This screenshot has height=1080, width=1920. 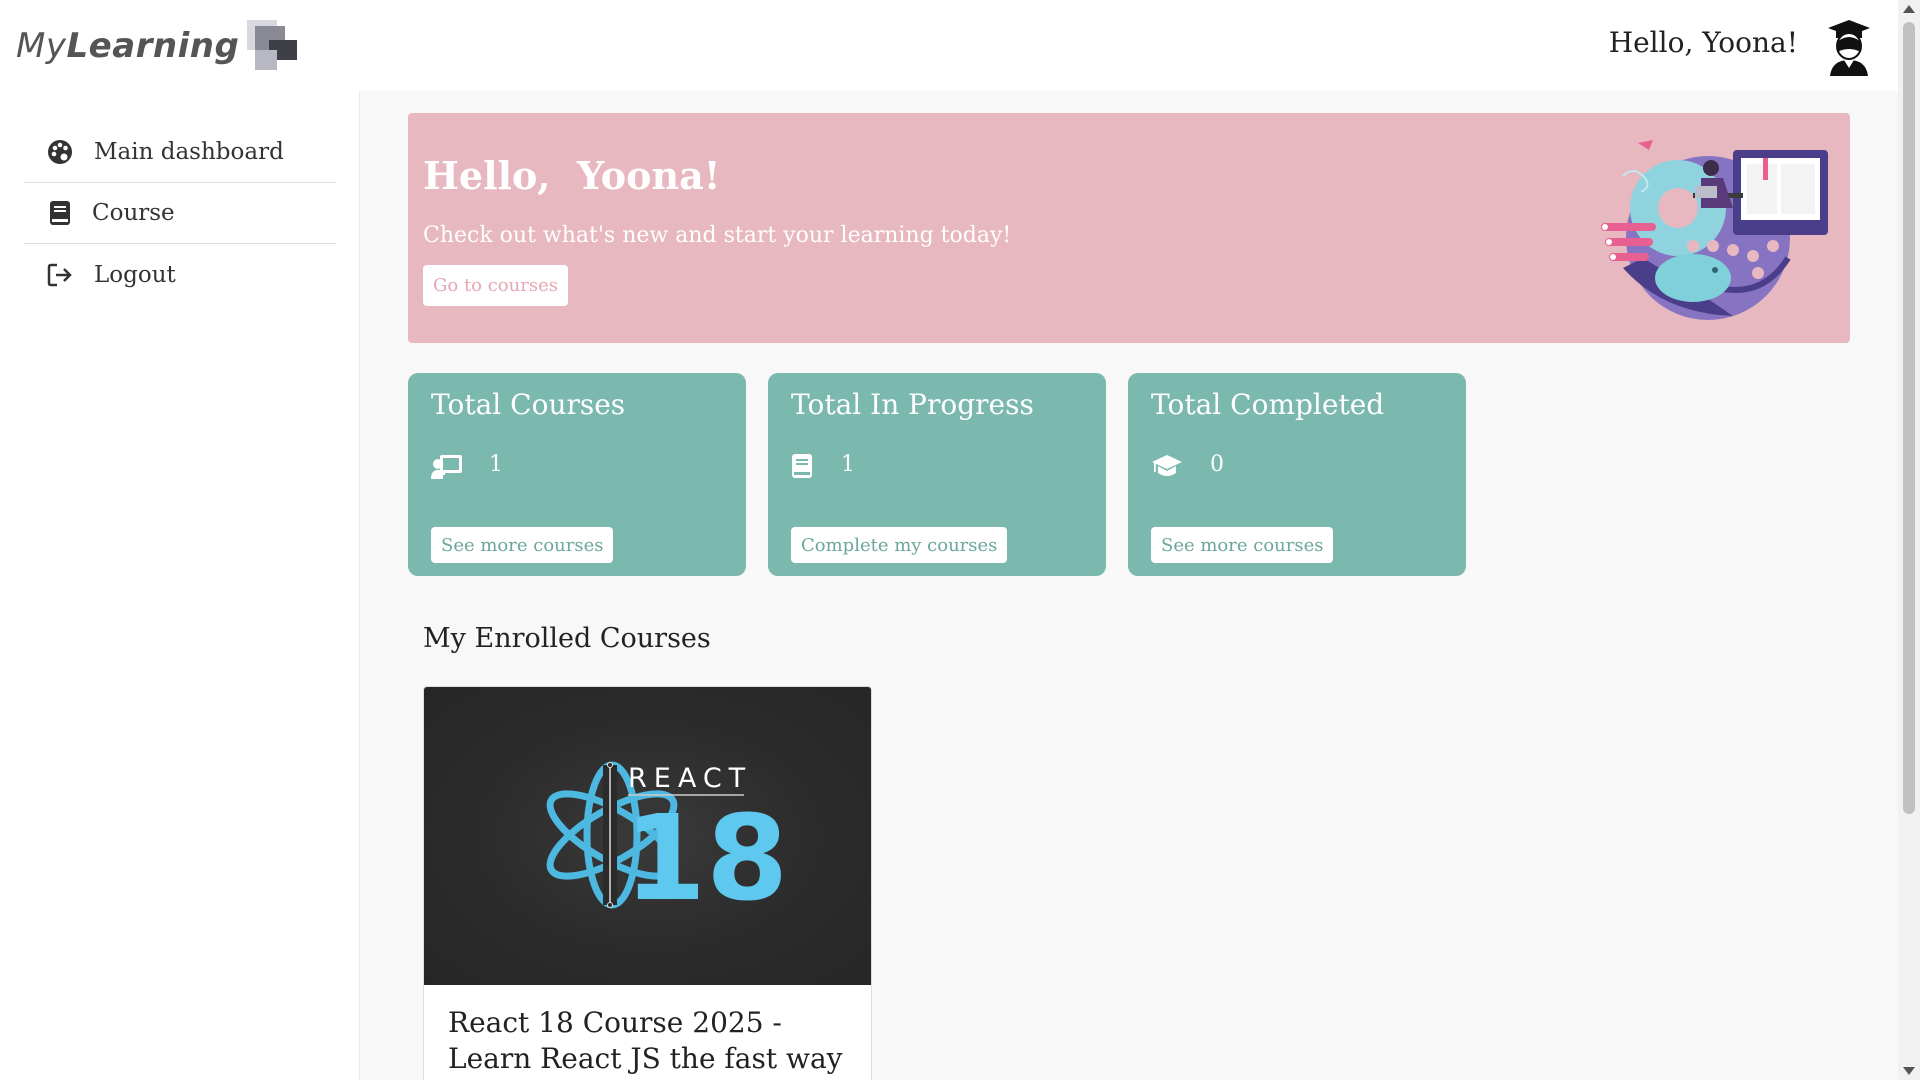 I want to click on go-to-courses-button: Go to courses, so click(x=495, y=285).